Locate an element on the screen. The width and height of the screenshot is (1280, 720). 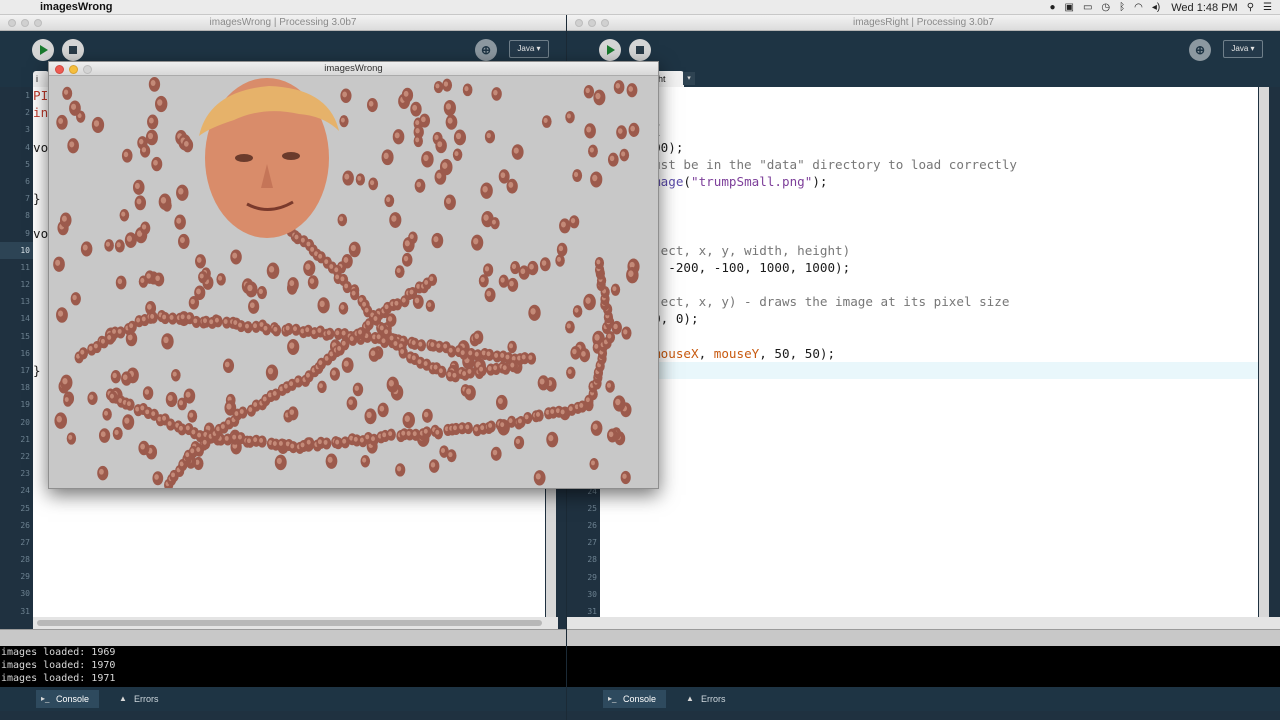
volume-icon: ◂) is located at coordinates (1156, 7).